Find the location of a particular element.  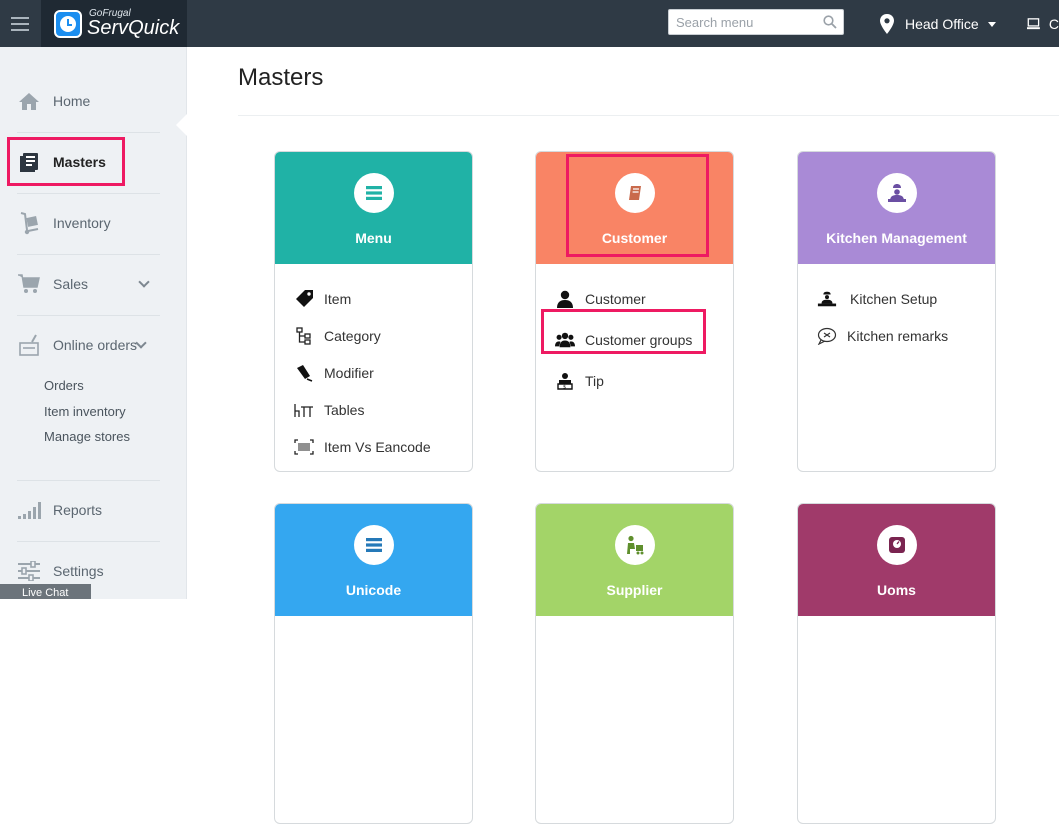

monitor-icon is located at coordinates (1033, 24).